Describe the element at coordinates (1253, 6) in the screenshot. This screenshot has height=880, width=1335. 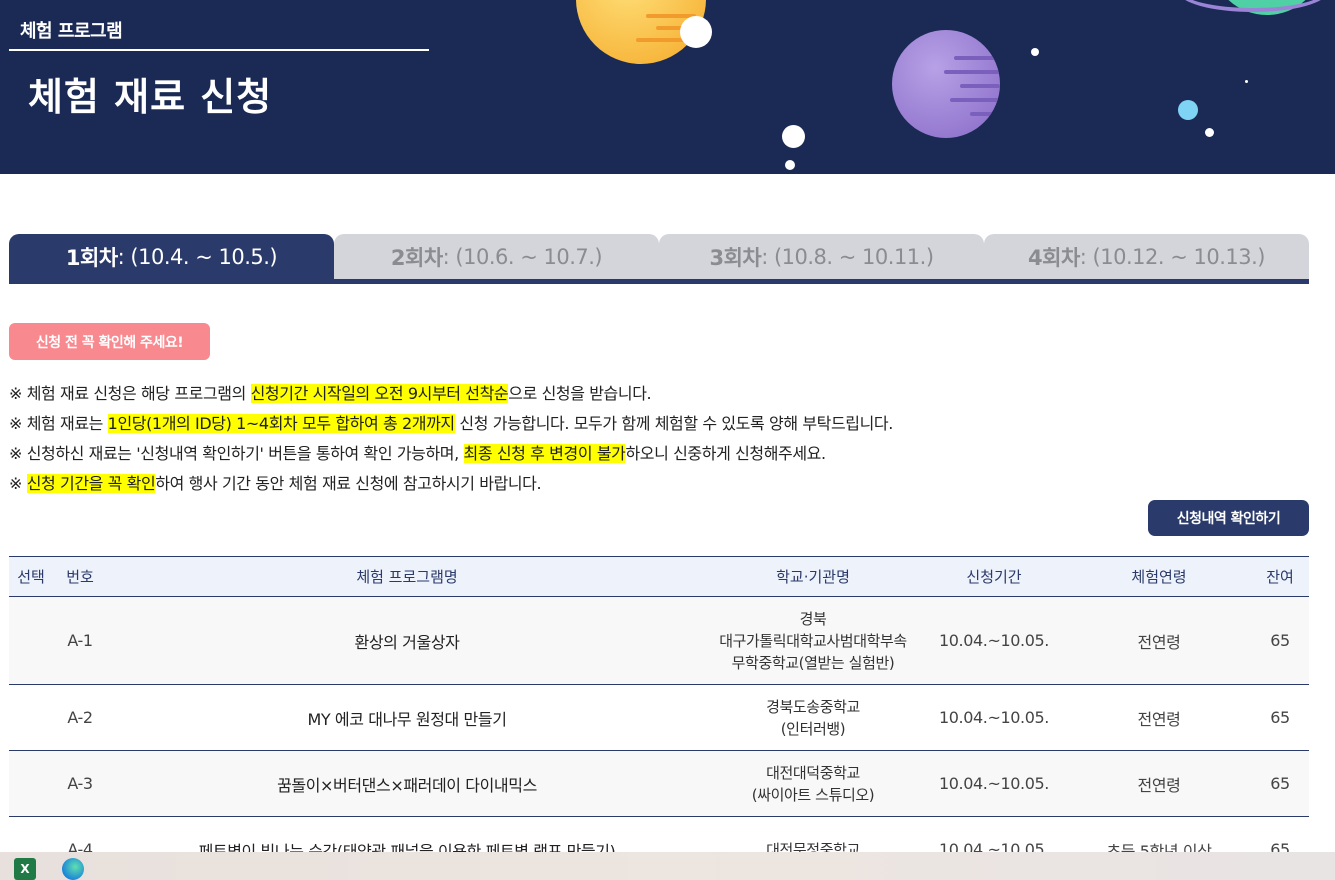
I see `planet-ring-decoration` at that location.